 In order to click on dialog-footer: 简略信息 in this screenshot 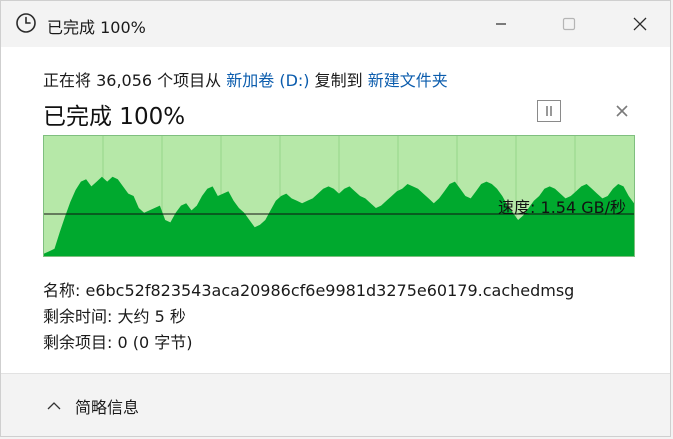, I will do `click(335, 404)`.